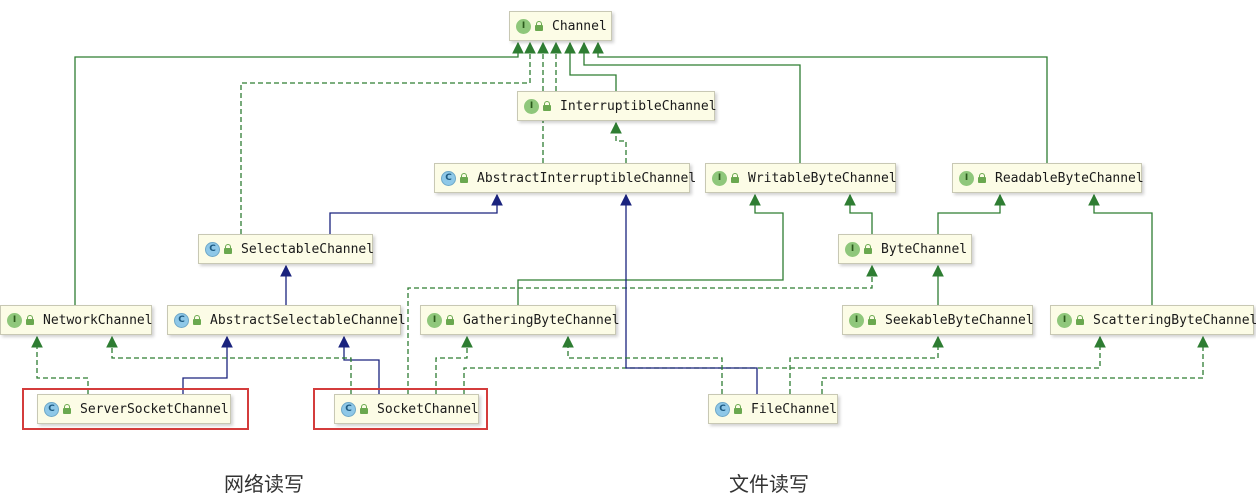  What do you see at coordinates (1120, 249) in the screenshot?
I see `edge-scattering-readable` at bounding box center [1120, 249].